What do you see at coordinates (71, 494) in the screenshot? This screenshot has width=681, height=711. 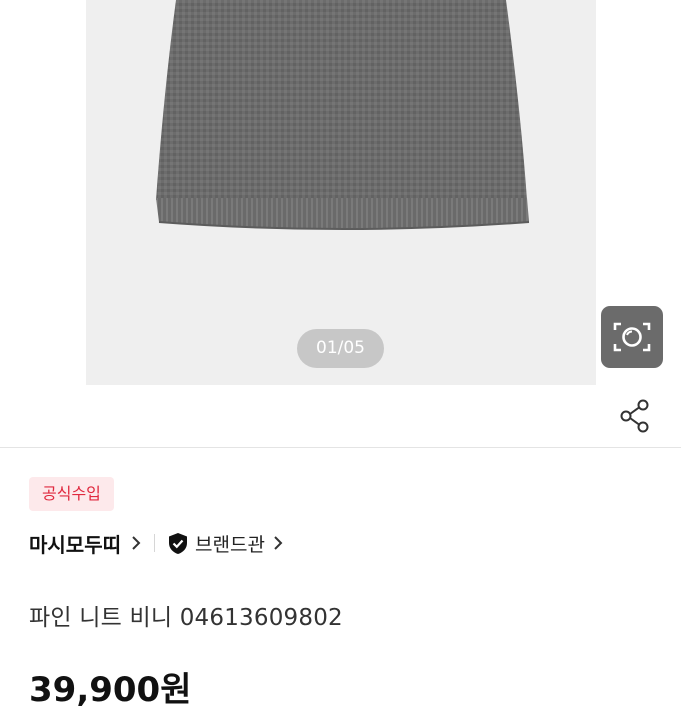 I see `official-import-badge: 공식수입` at bounding box center [71, 494].